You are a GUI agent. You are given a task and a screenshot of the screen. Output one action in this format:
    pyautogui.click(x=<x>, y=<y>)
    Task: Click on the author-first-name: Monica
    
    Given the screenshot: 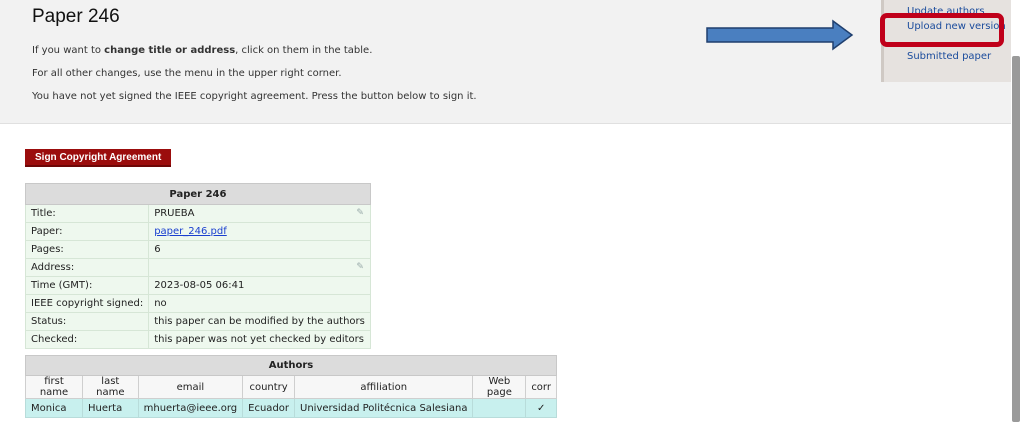 What is the action you would take?
    pyautogui.click(x=54, y=408)
    